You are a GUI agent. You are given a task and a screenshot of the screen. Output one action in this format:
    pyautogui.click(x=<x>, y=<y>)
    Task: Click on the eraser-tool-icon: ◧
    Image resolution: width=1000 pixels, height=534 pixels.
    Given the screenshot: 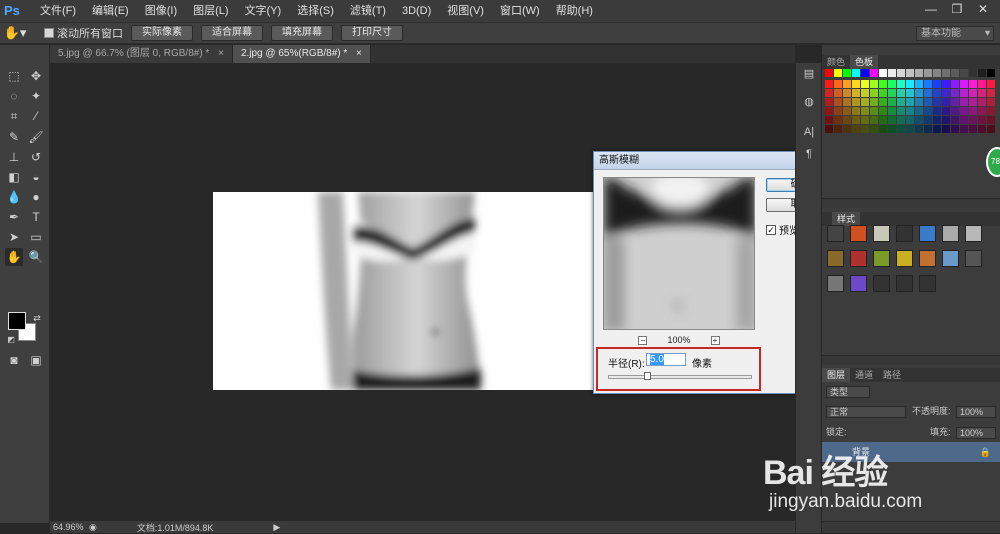 What is the action you would take?
    pyautogui.click(x=14, y=177)
    